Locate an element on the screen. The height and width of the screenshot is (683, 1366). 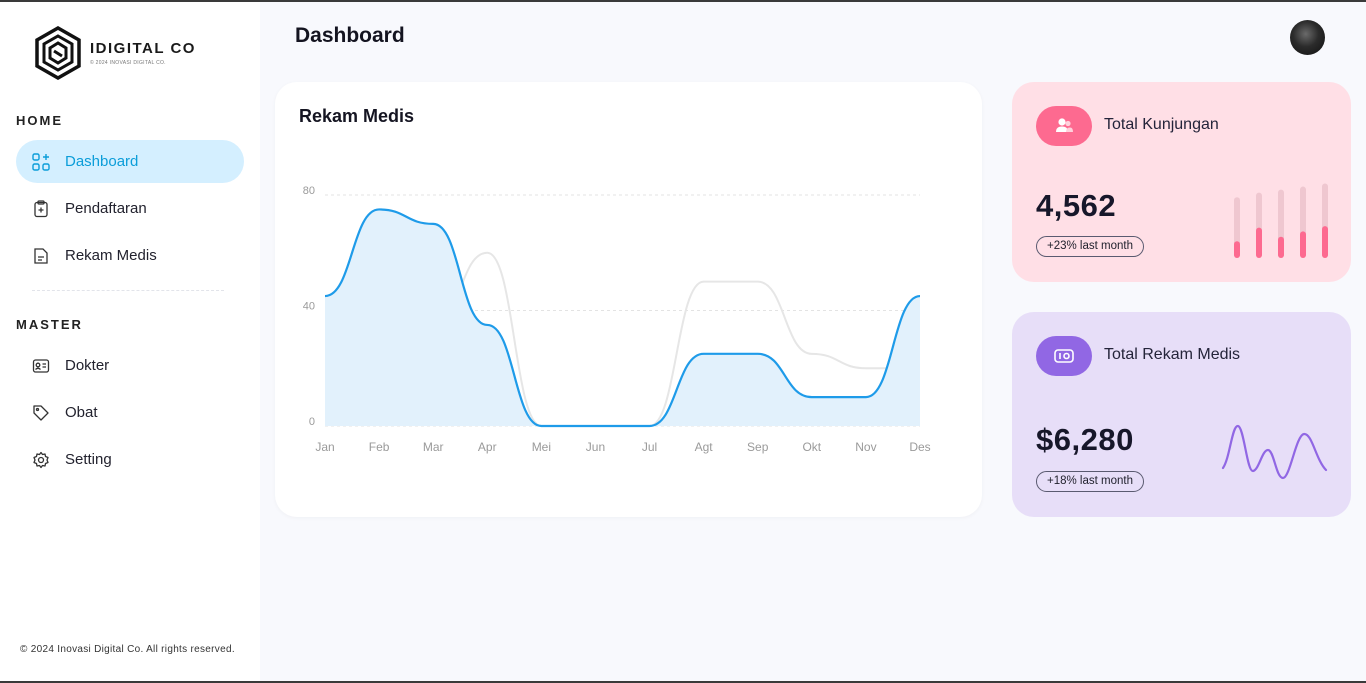
x-tick-label: Jul is located at coordinates (649, 447).